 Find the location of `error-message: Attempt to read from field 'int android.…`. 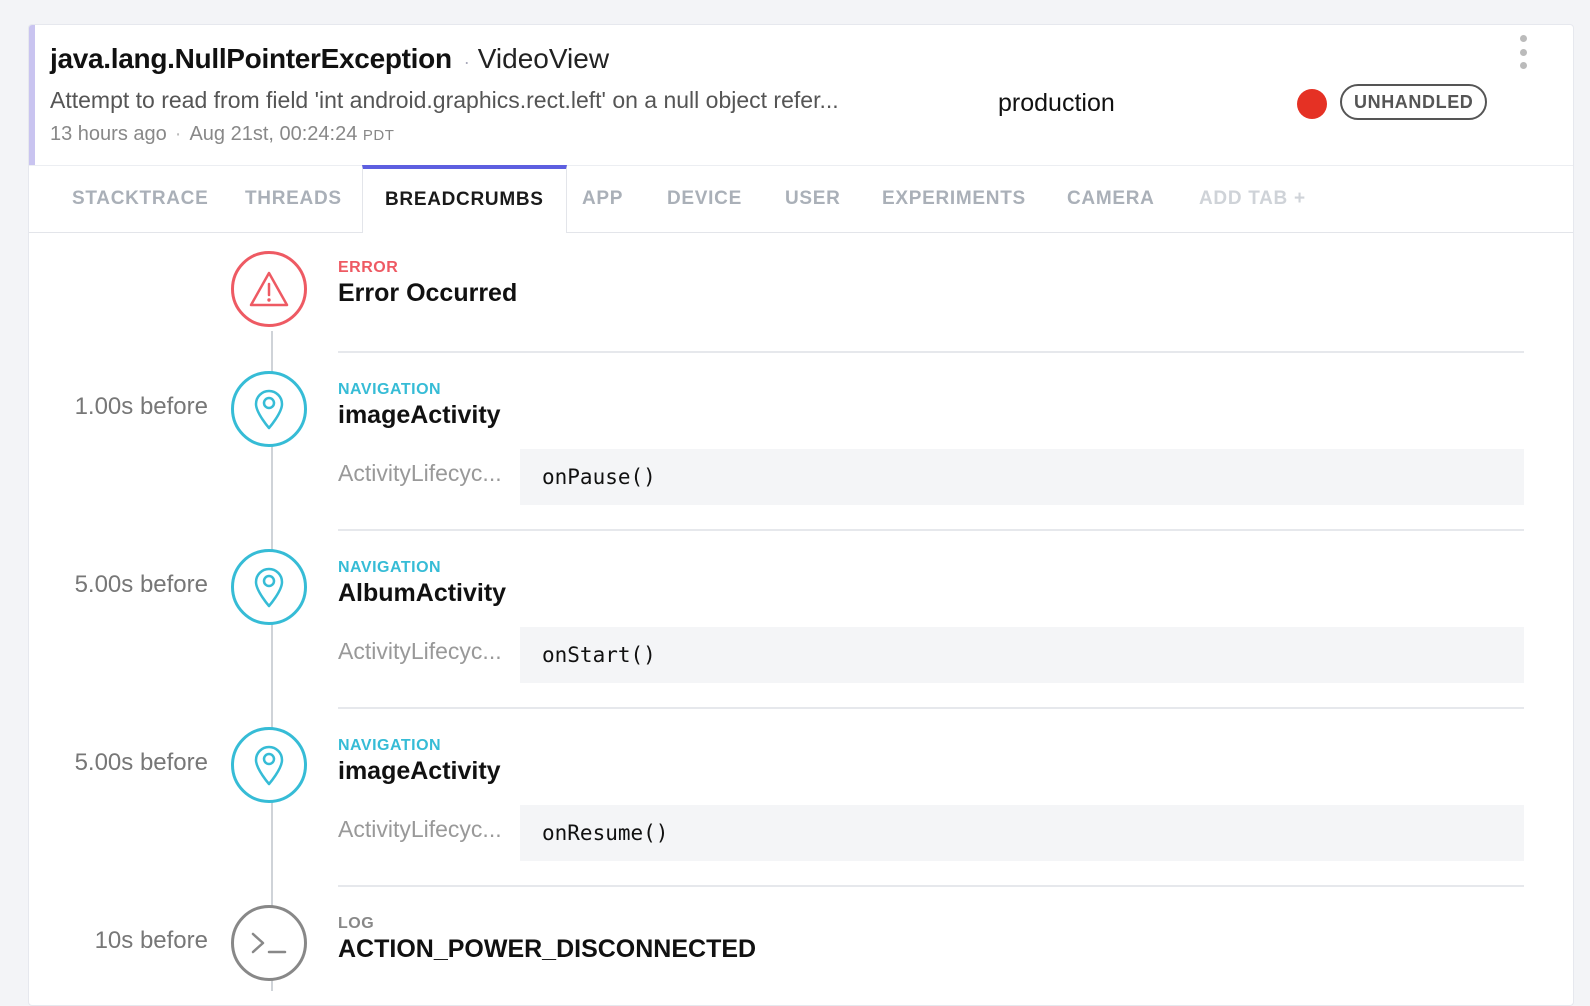

error-message: Attempt to read from field 'int android.… is located at coordinates (444, 100).